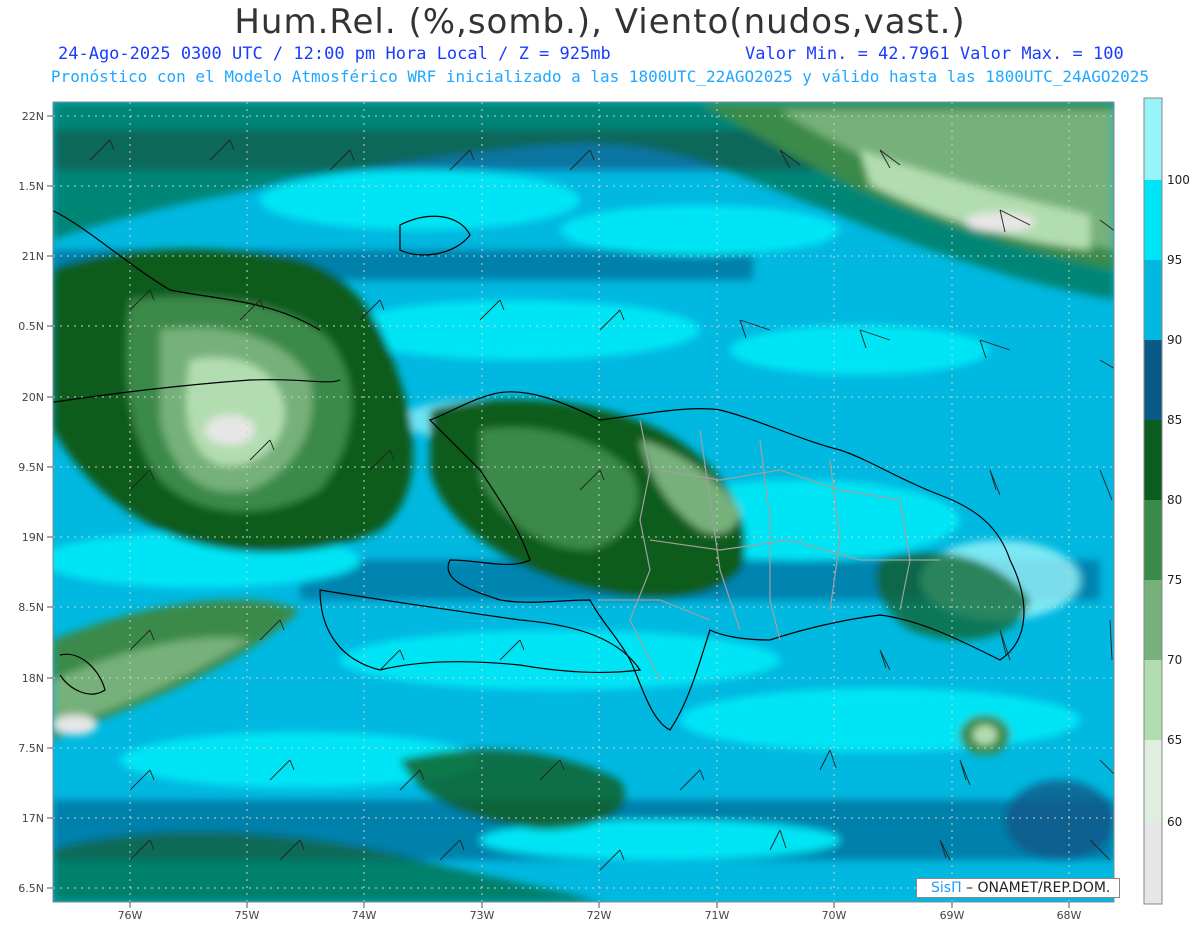  Describe the element at coordinates (1174, 580) in the screenshot. I see `colorbar-label: 75` at that location.